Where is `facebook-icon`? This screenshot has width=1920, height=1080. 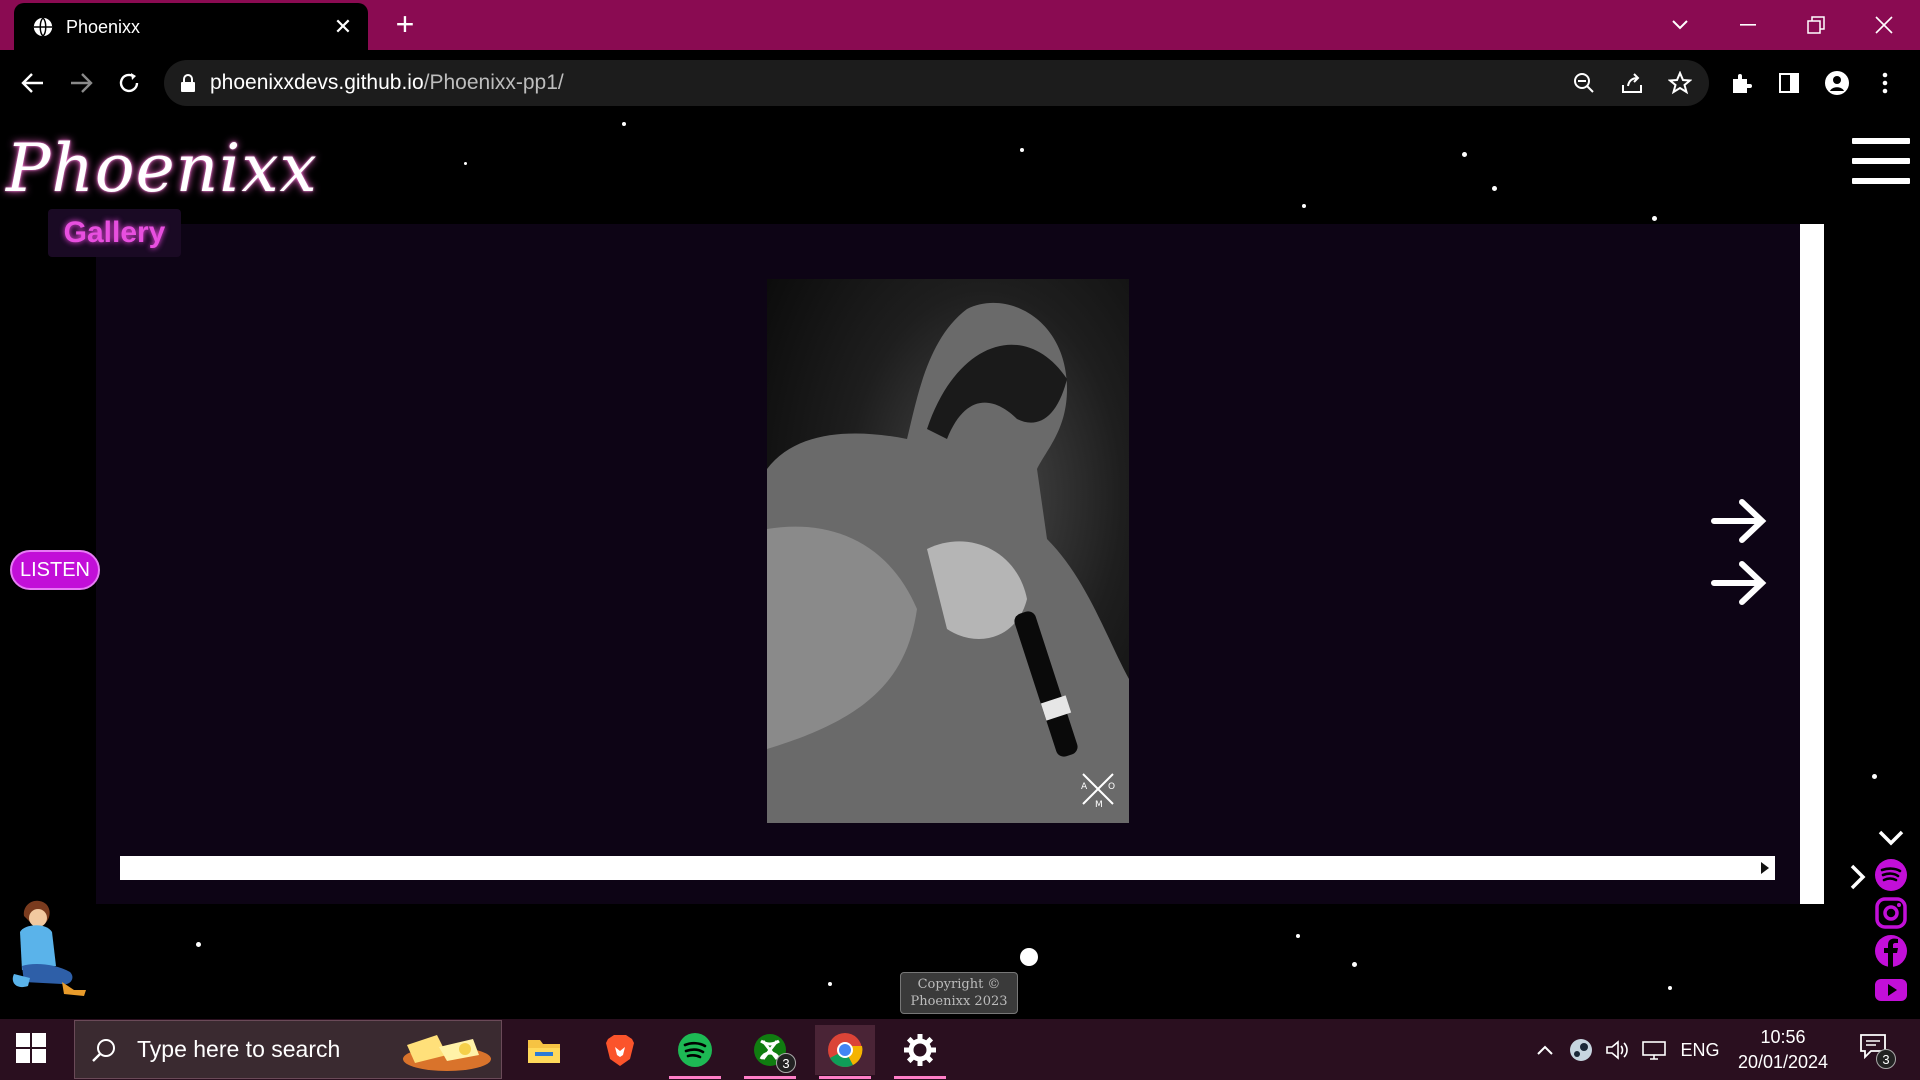 facebook-icon is located at coordinates (1891, 951).